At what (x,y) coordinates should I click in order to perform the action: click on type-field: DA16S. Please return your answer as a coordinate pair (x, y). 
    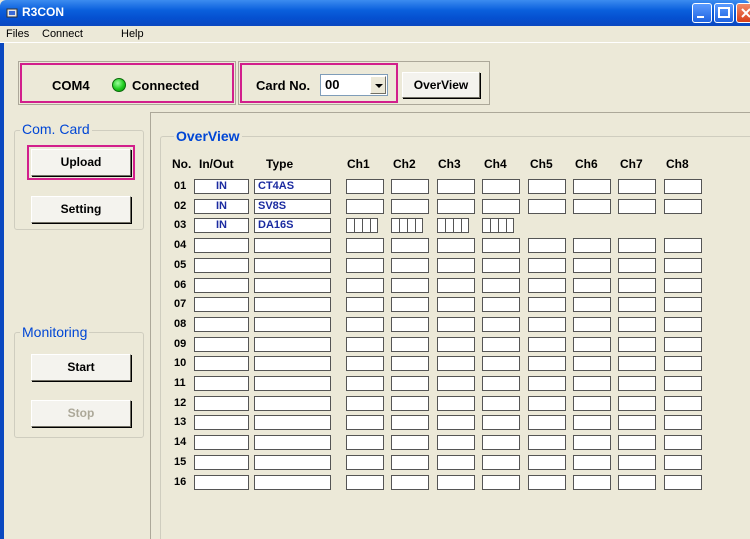
    Looking at the image, I should click on (292, 225).